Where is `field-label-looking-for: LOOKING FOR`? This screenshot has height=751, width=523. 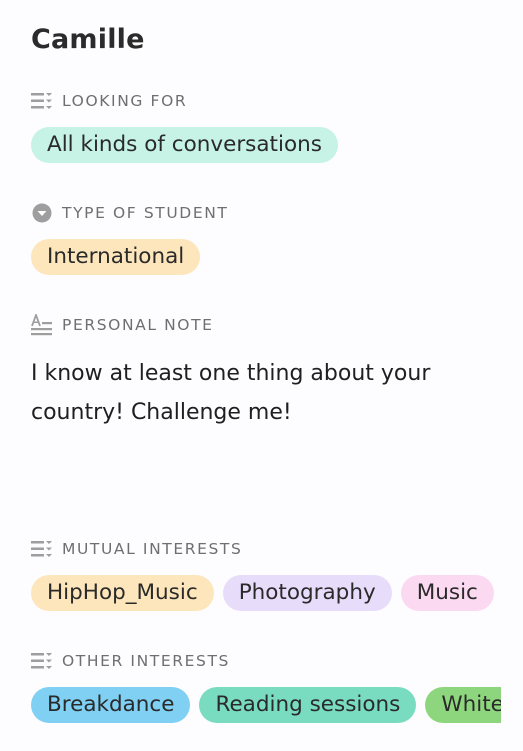
field-label-looking-for: LOOKING FOR is located at coordinates (109, 101).